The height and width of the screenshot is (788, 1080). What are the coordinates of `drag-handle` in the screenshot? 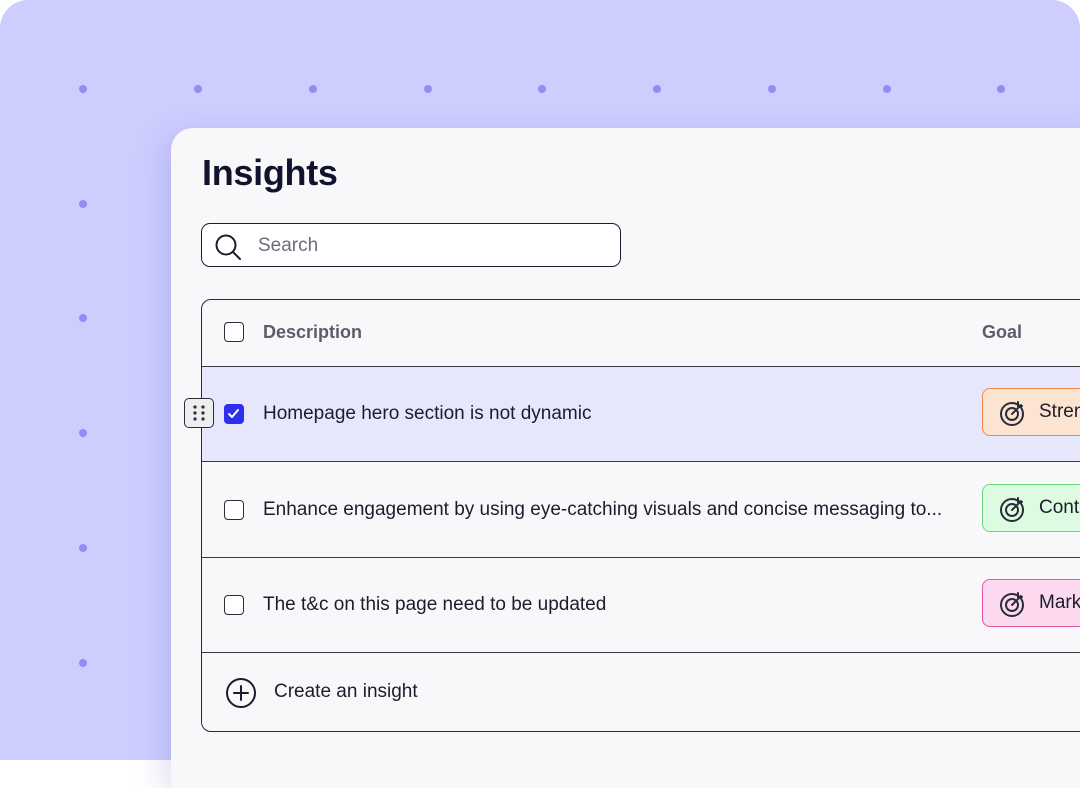 It's located at (199, 413).